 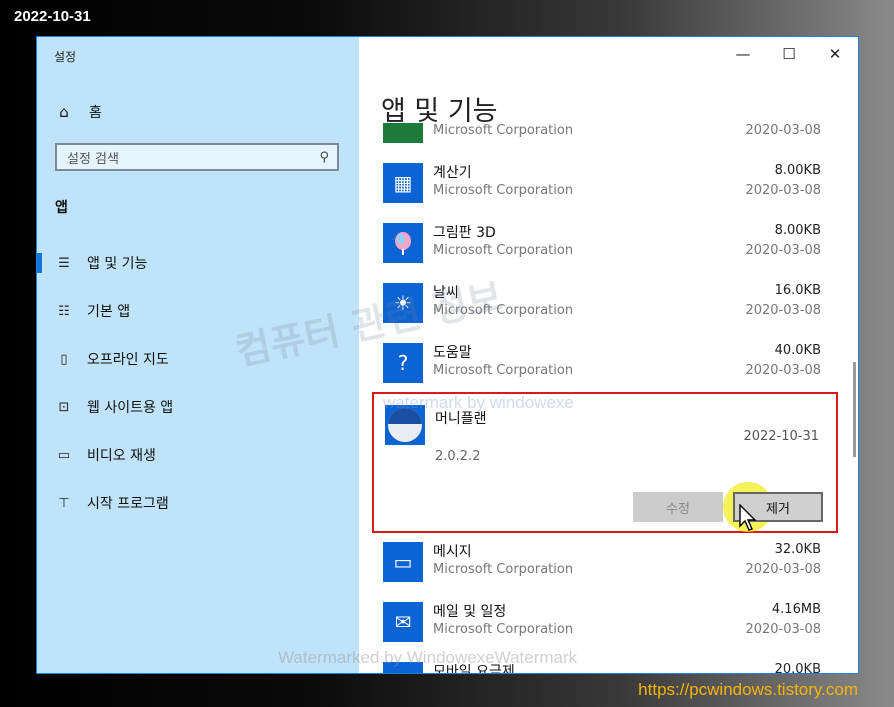 I want to click on app-size: 4.16MB, so click(x=796, y=609).